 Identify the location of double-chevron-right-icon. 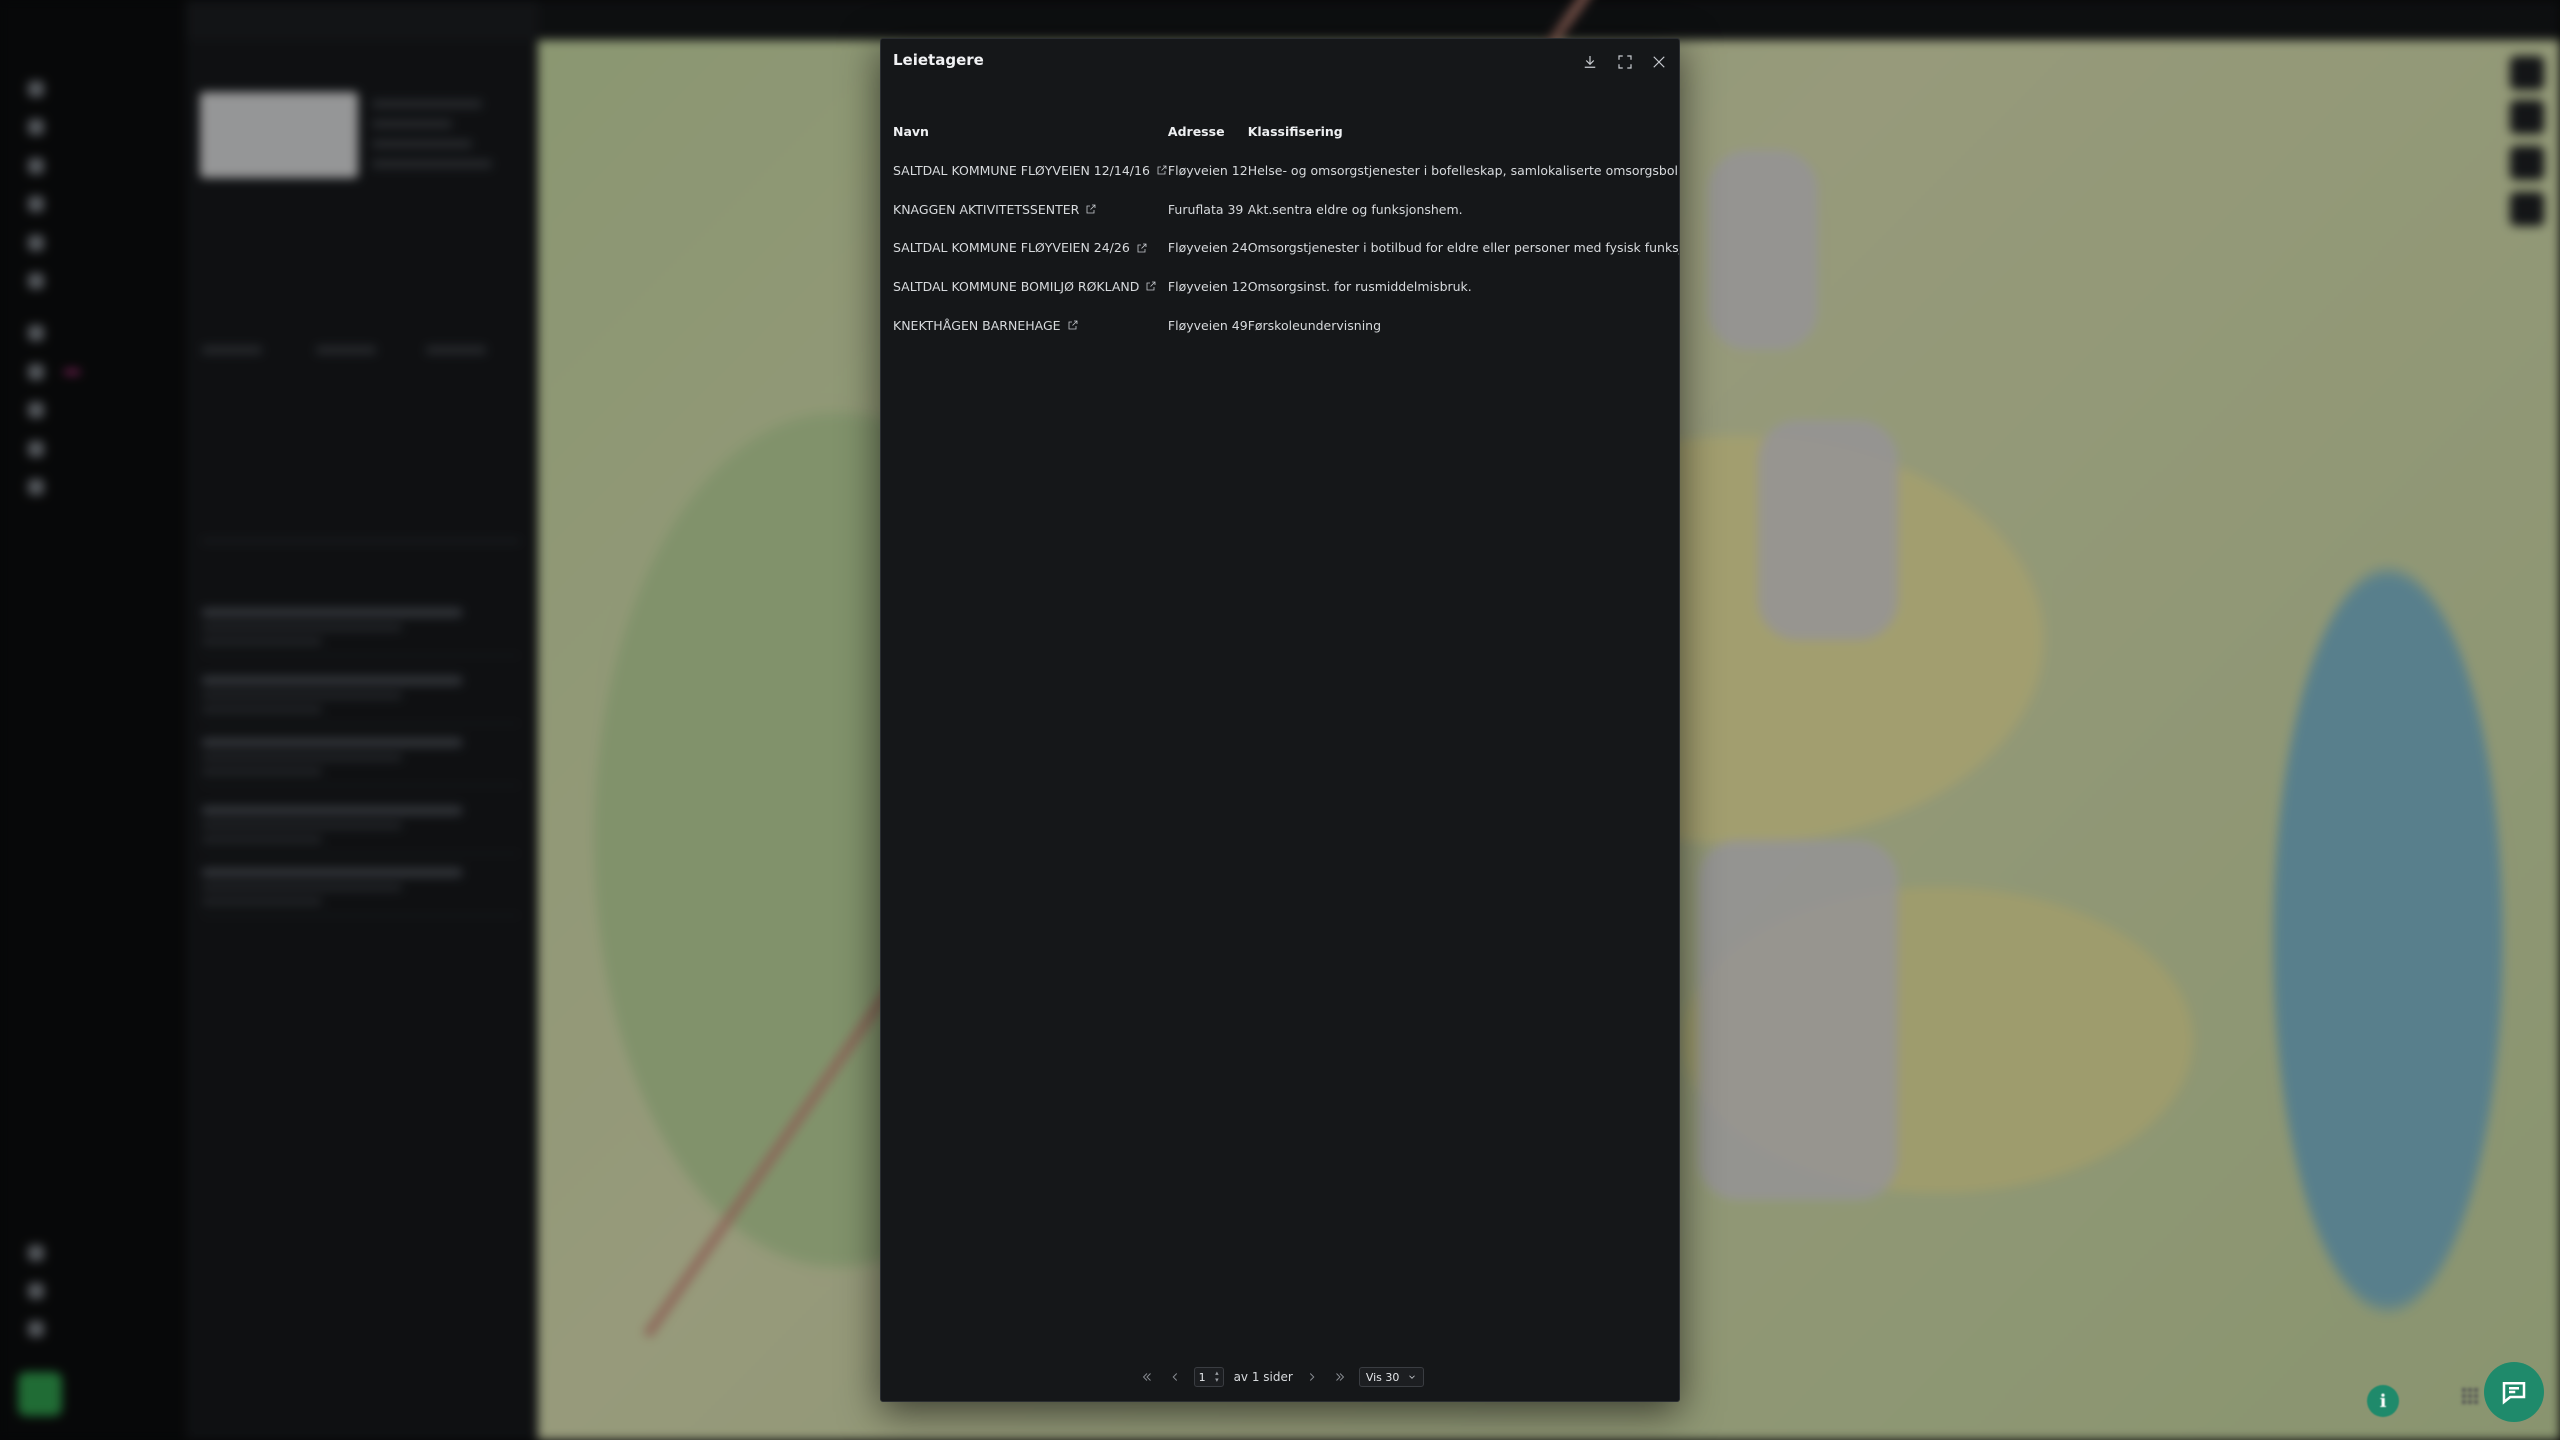
(1339, 1377).